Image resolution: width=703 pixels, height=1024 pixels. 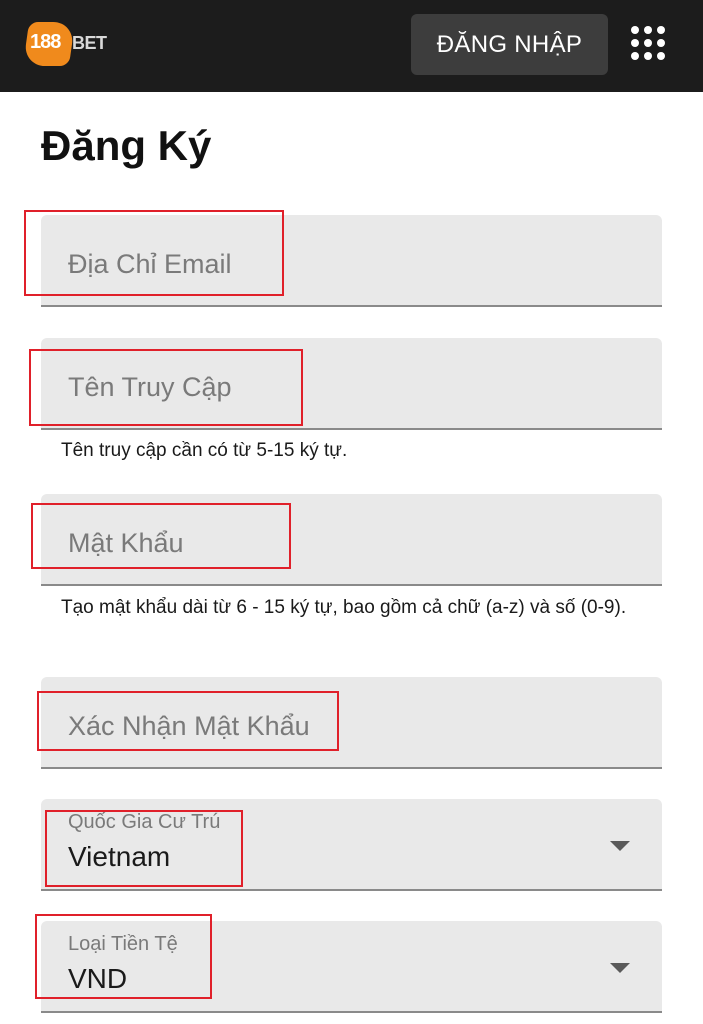 I want to click on login-button: ĐĂNG NHẬP, so click(x=509, y=44).